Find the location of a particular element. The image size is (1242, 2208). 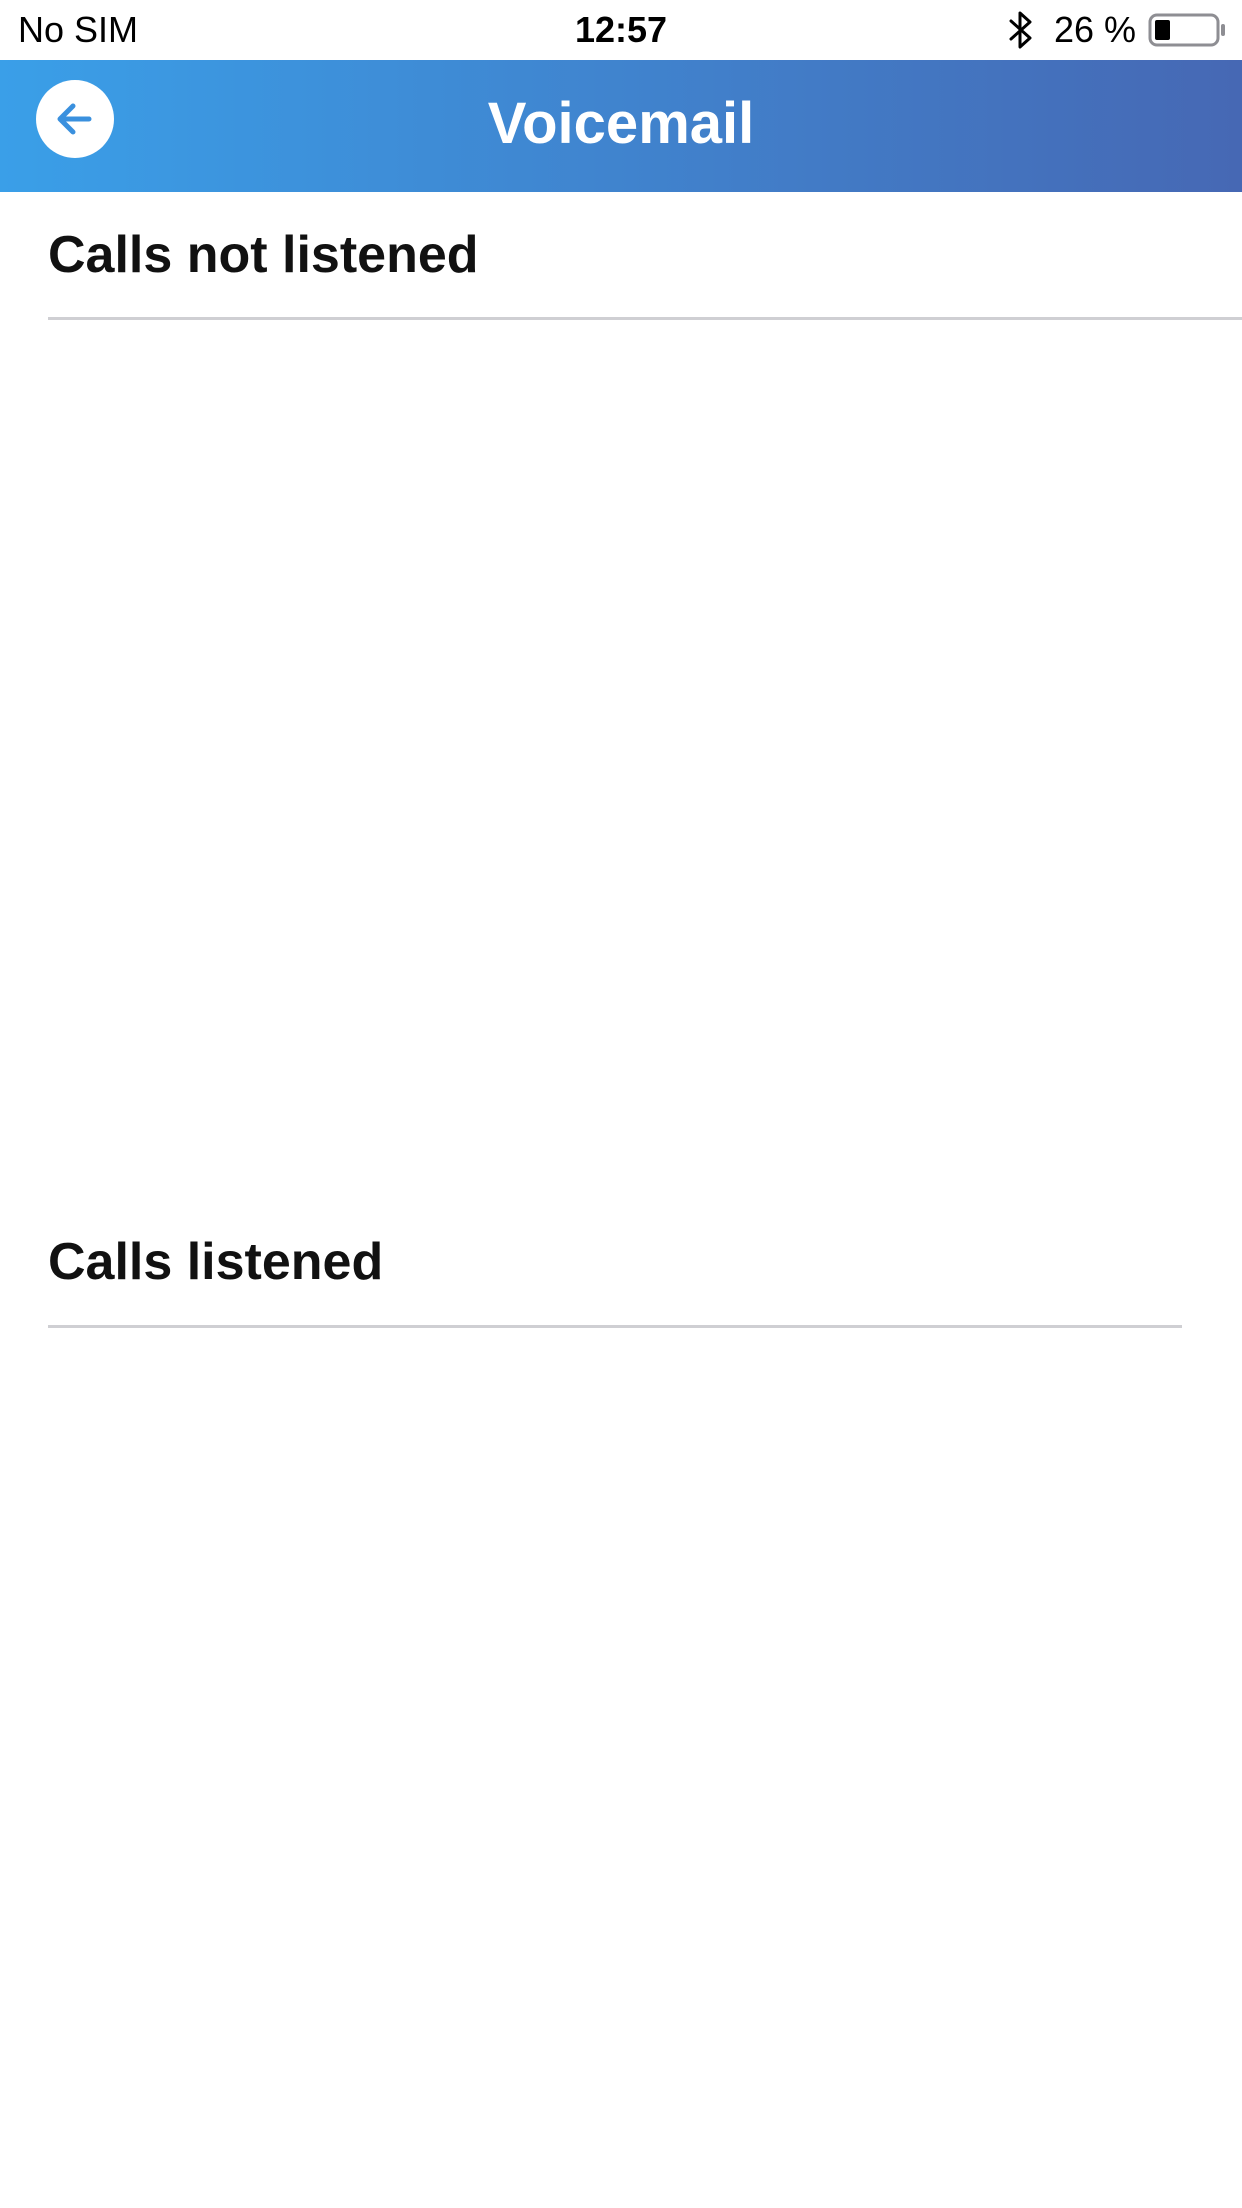

navigation-bar: Voicemail is located at coordinates (621, 126).